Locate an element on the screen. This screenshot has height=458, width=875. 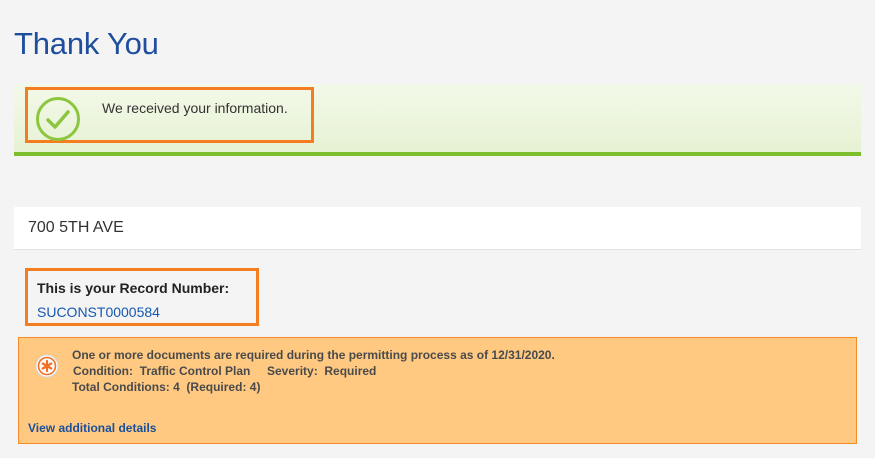
page-title: Thank You is located at coordinates (86, 43).